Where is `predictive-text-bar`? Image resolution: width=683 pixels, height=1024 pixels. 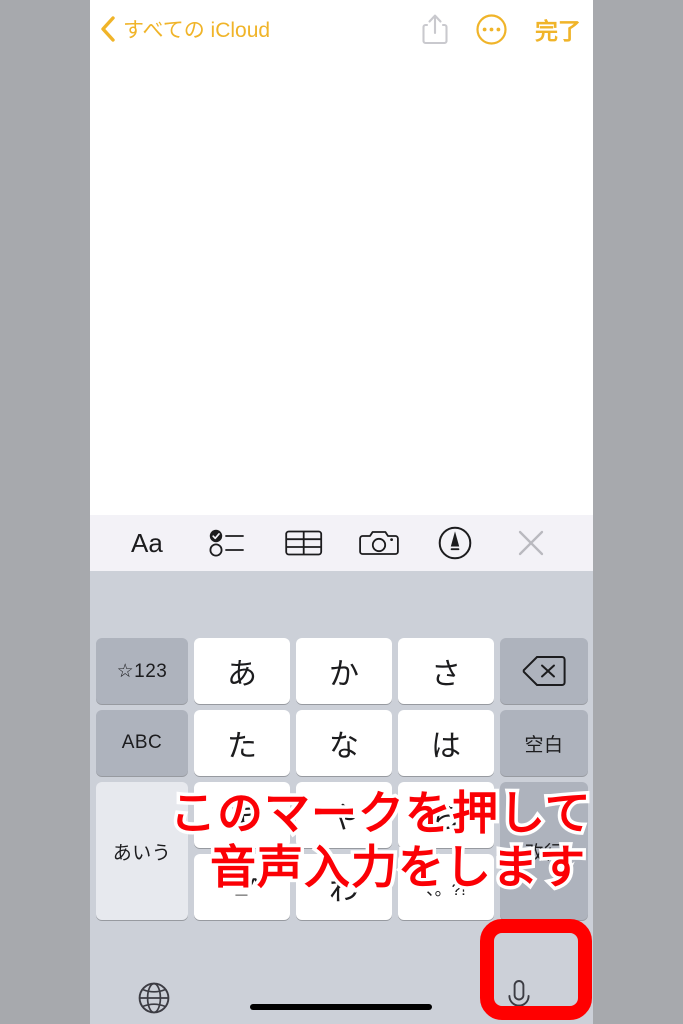
predictive-text-bar is located at coordinates (341, 600).